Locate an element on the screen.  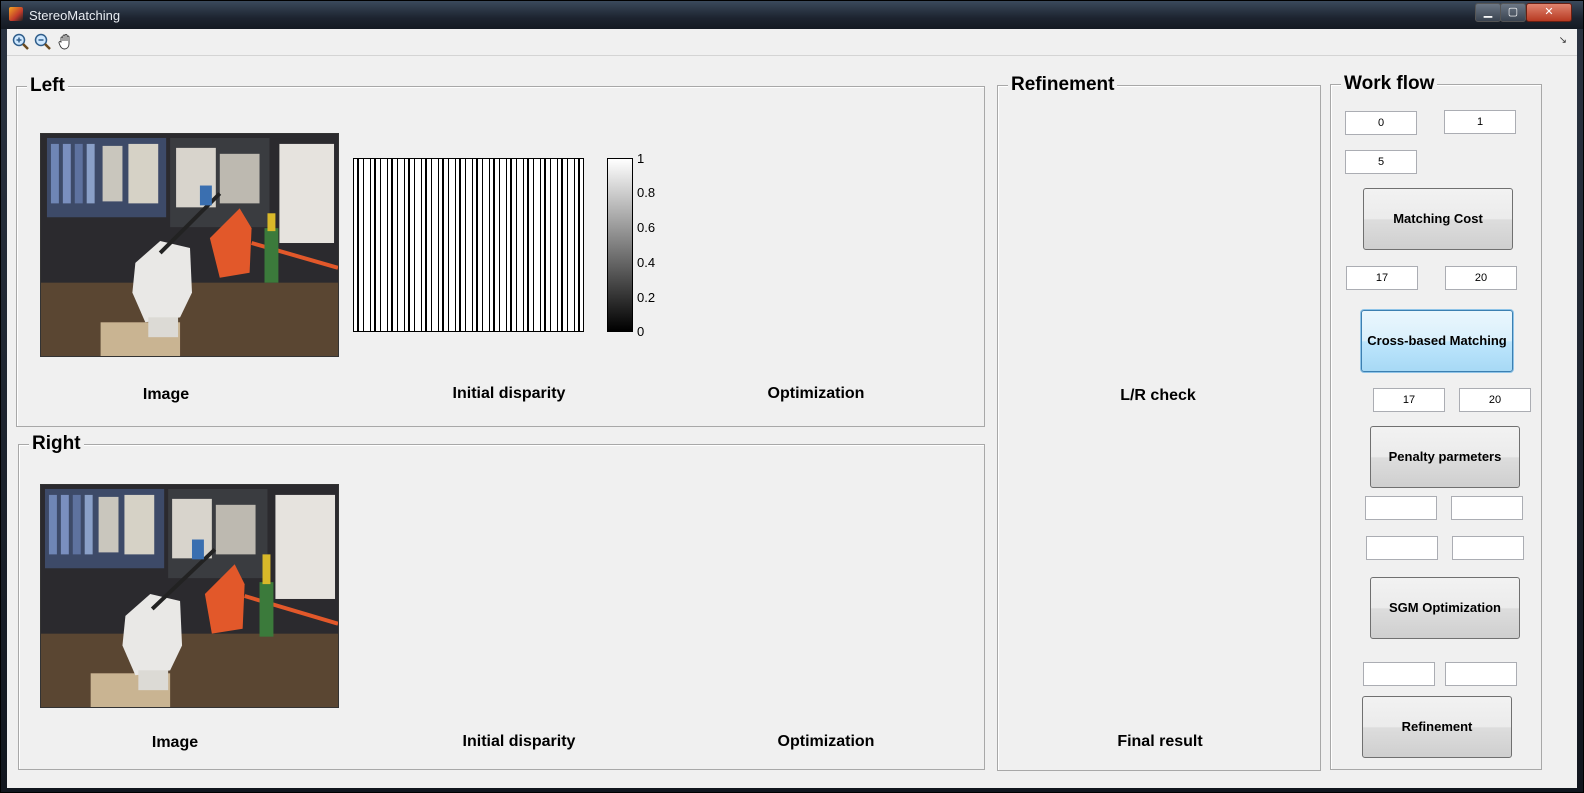
left-initial-disparity-map is located at coordinates (468, 245).